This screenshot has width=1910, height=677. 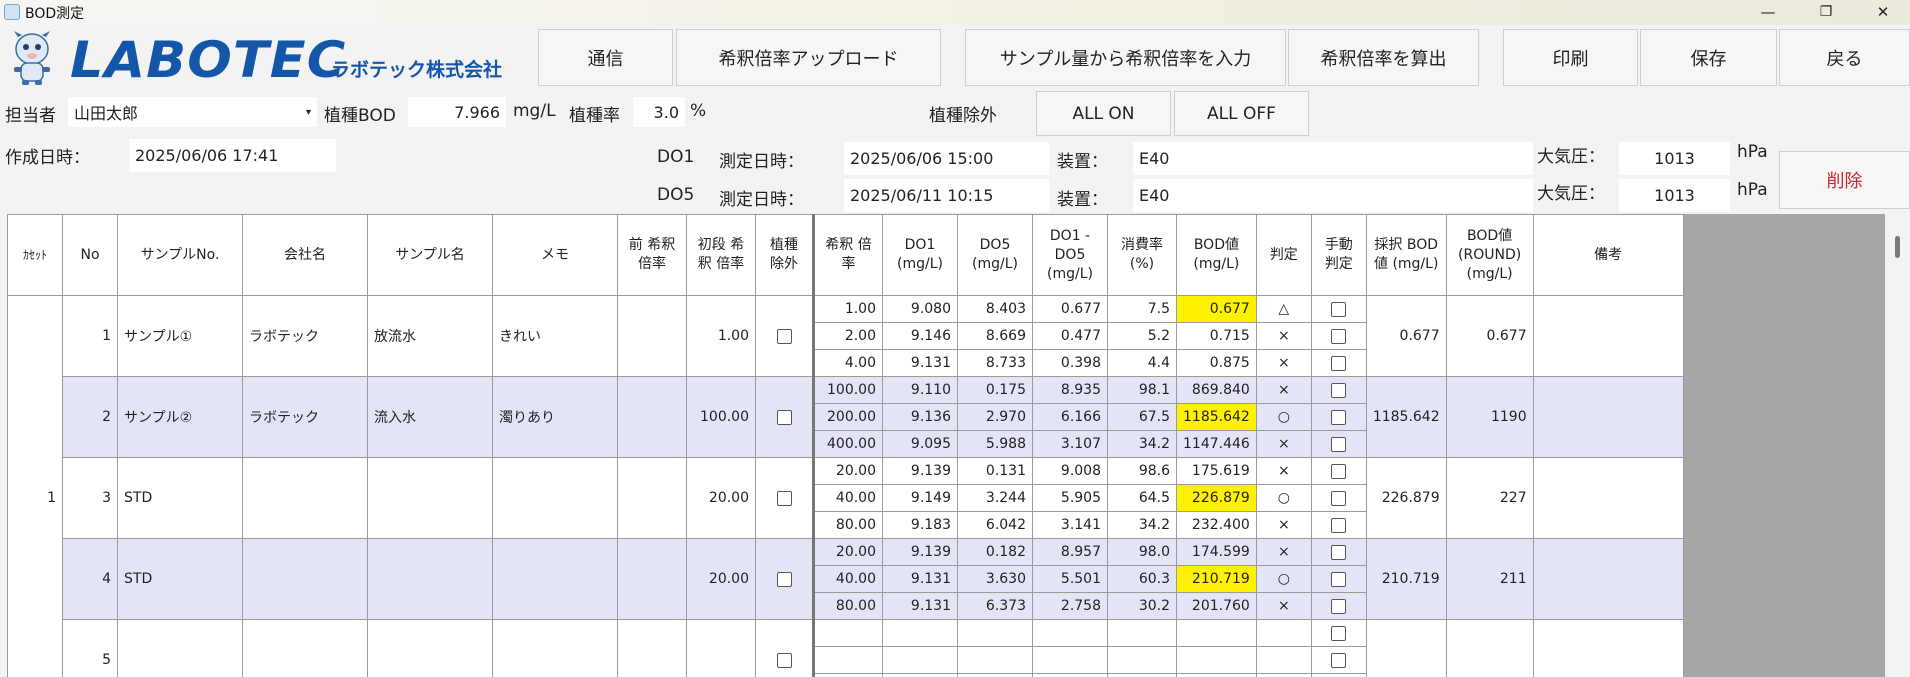 I want to click on do1-datetime-input: 2025/06/06 15:00, so click(x=946, y=158).